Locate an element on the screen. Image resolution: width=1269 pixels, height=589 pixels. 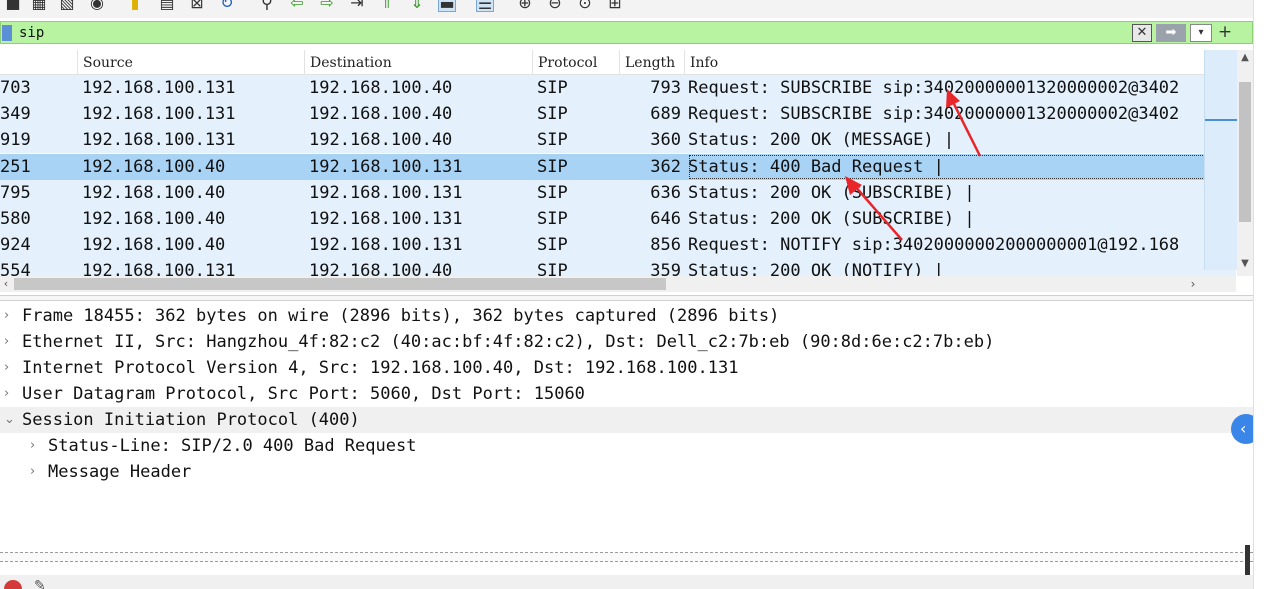
length-cell: 689 is located at coordinates (665, 114).